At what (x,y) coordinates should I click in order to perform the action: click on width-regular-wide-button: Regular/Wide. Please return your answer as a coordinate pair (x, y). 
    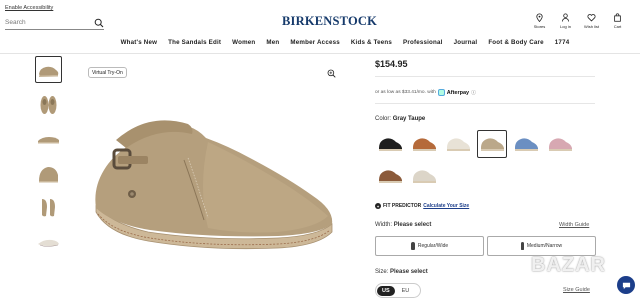
    Looking at the image, I should click on (429, 246).